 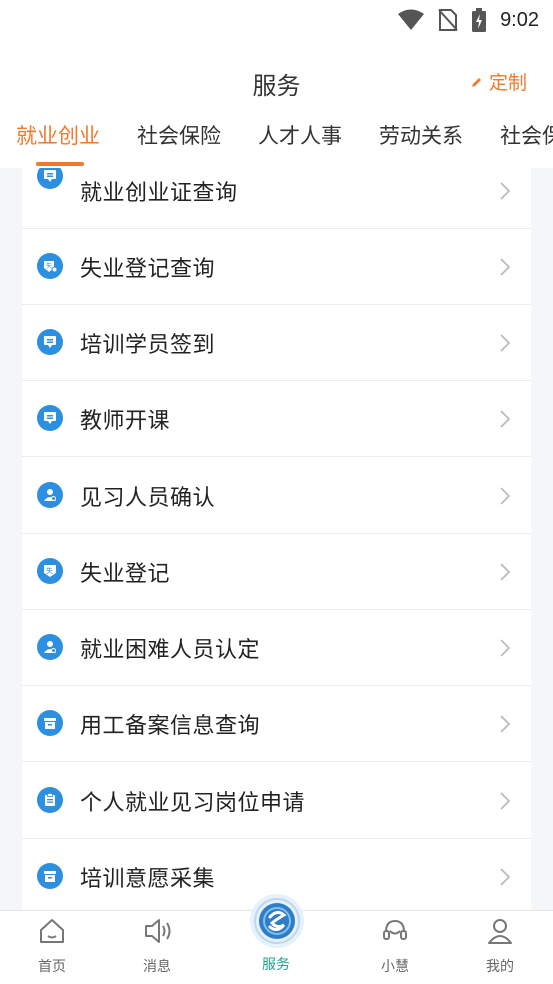 What do you see at coordinates (276, 496) in the screenshot?
I see `list-item: 见习人员确认` at bounding box center [276, 496].